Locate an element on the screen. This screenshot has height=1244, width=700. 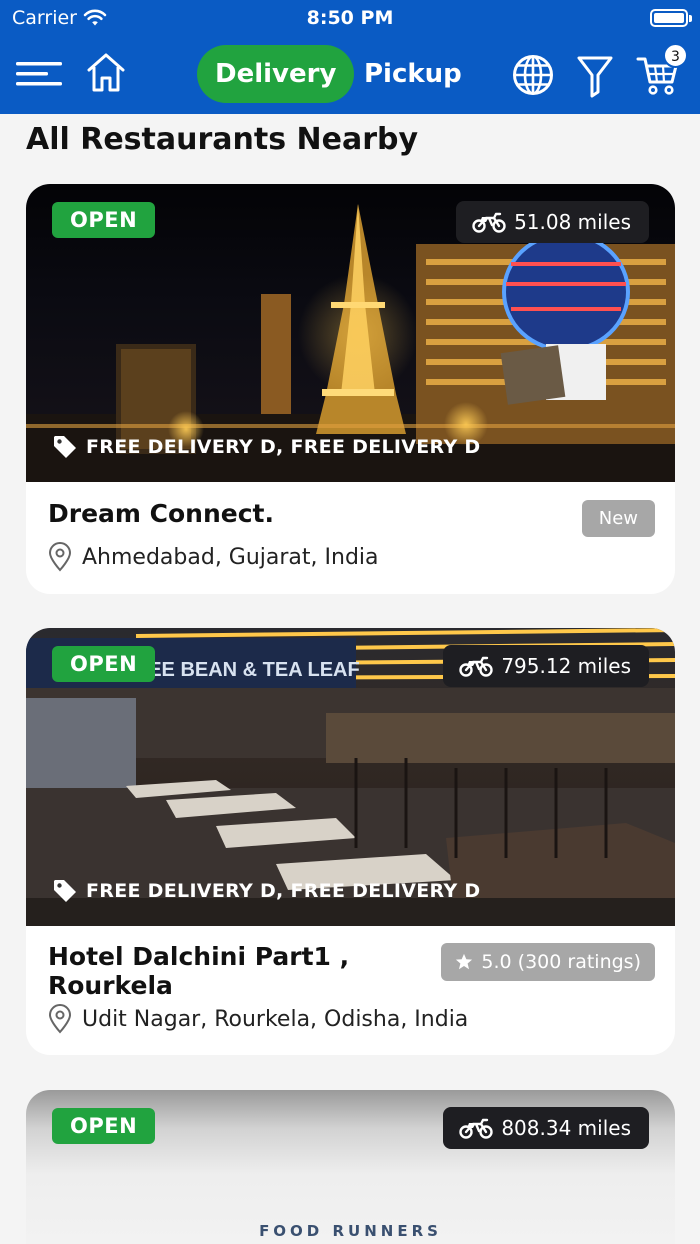
globe-icon is located at coordinates (533, 75).